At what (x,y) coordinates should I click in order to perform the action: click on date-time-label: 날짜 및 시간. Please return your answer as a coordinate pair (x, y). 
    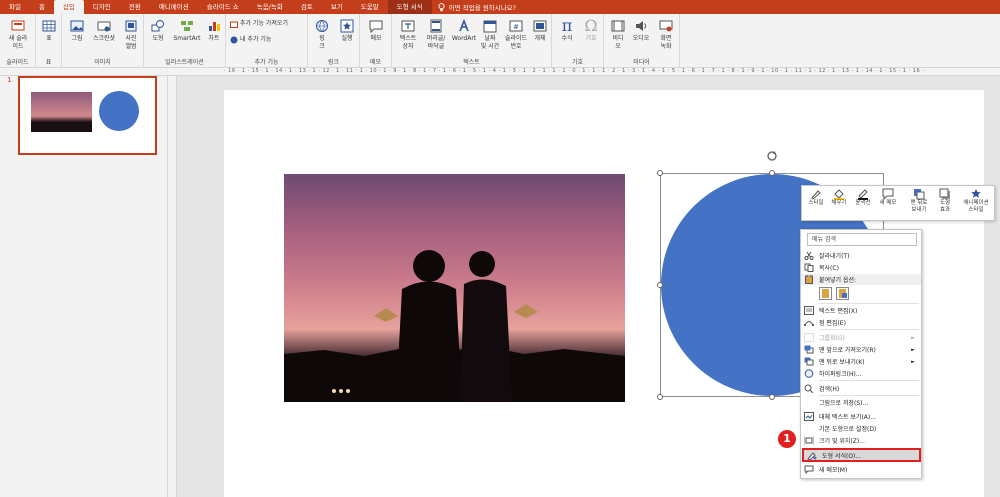
    Looking at the image, I should click on (490, 42).